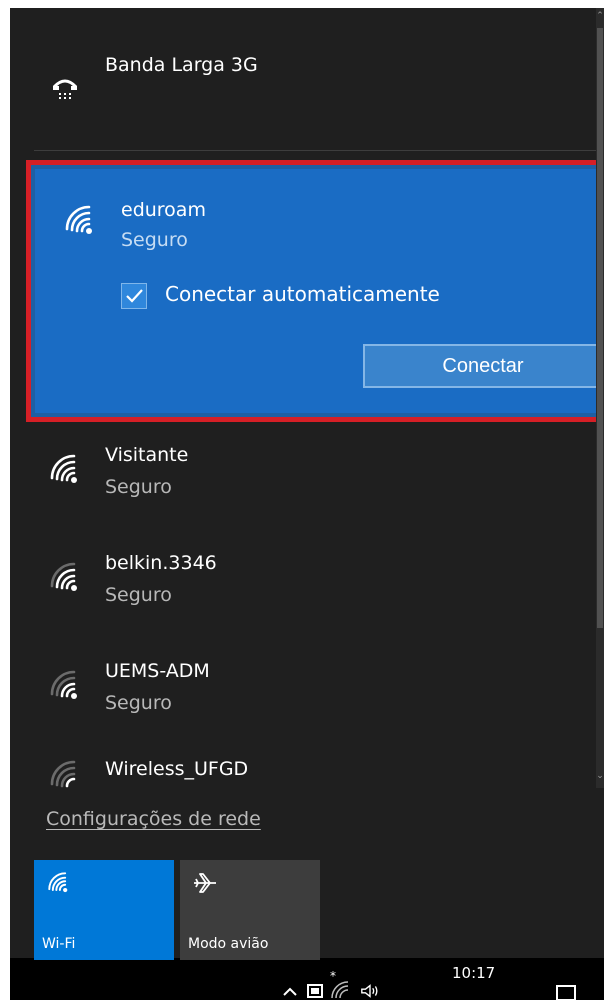 This screenshot has width=604, height=1000. Describe the element at coordinates (303, 478) in the screenshot. I see `network-item-visitante: Visitante Seguro` at that location.